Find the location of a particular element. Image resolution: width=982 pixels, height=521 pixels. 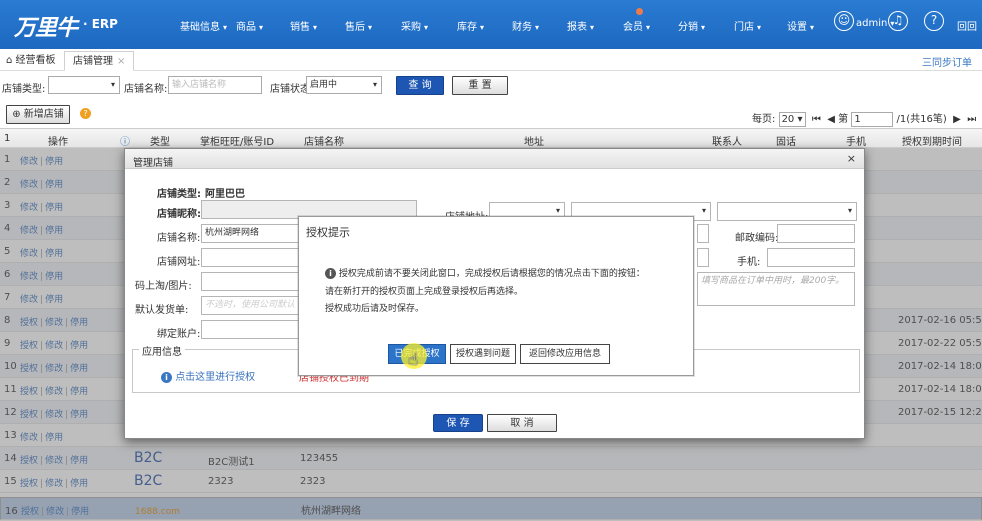

notification-dot is located at coordinates (639, 11).